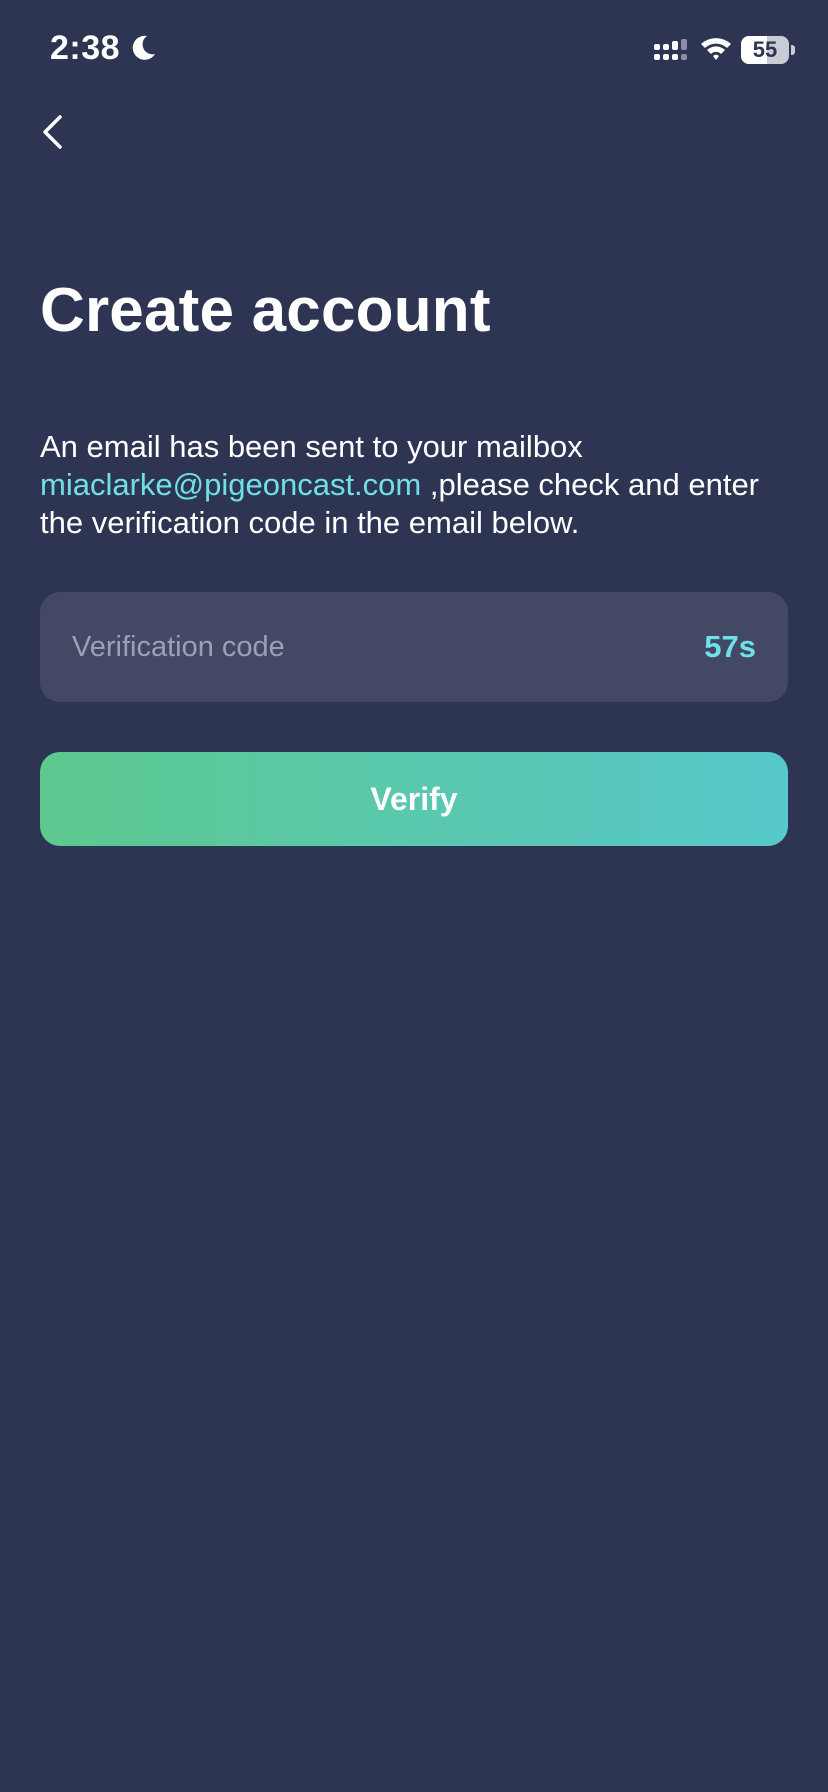 This screenshot has height=1792, width=828. I want to click on verification-code-field: 57s, so click(414, 647).